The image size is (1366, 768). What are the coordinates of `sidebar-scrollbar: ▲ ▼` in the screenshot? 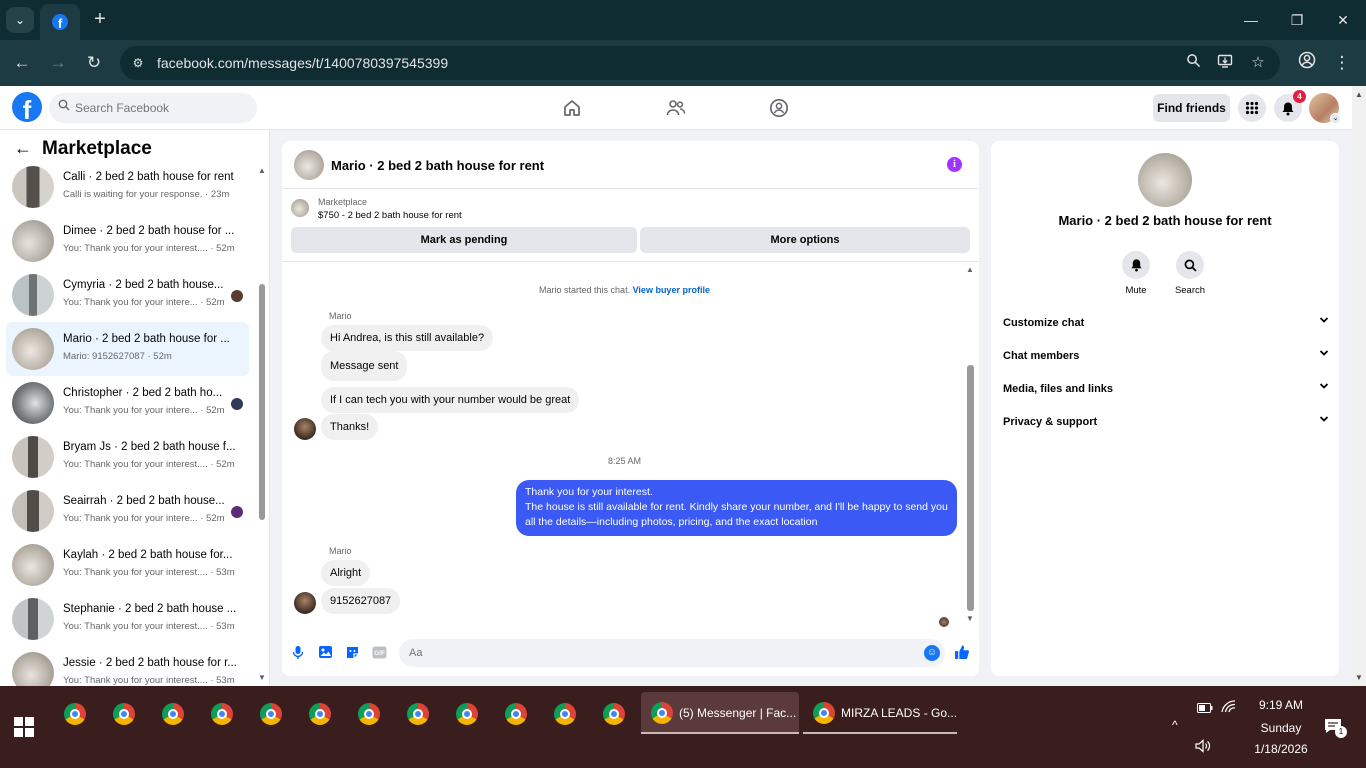 It's located at (262, 424).